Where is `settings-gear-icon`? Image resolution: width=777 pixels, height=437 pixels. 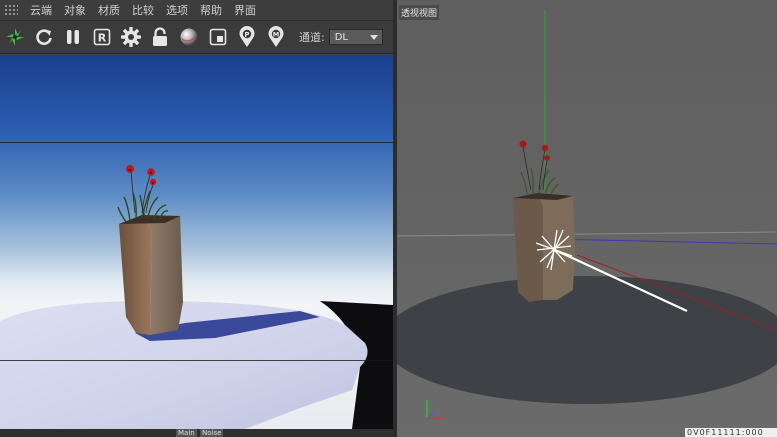 settings-gear-icon is located at coordinates (131, 37).